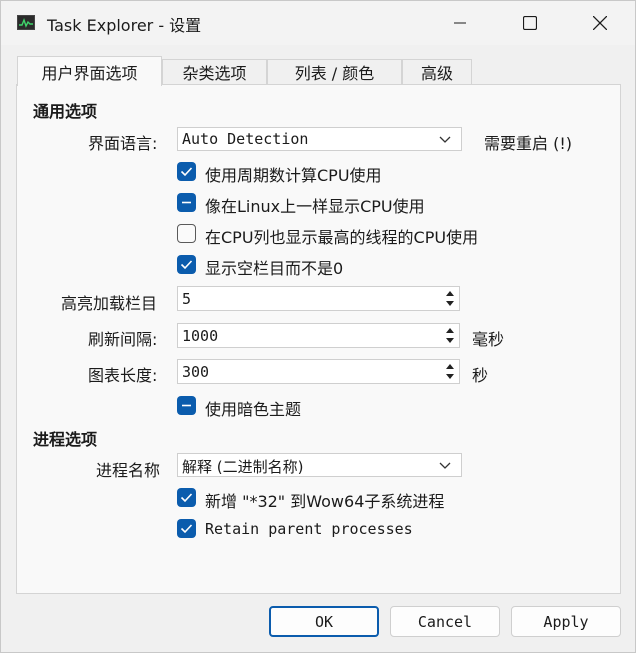  What do you see at coordinates (480, 375) in the screenshot?
I see `graph-length-unit: 秒` at bounding box center [480, 375].